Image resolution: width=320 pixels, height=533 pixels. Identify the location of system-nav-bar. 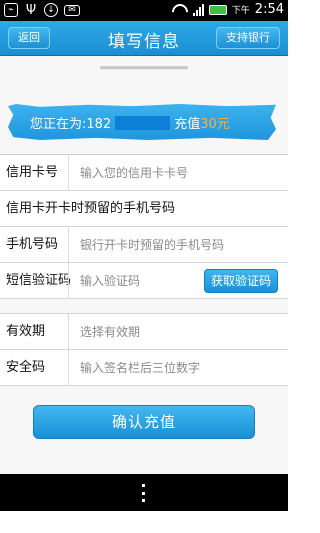
(144, 492).